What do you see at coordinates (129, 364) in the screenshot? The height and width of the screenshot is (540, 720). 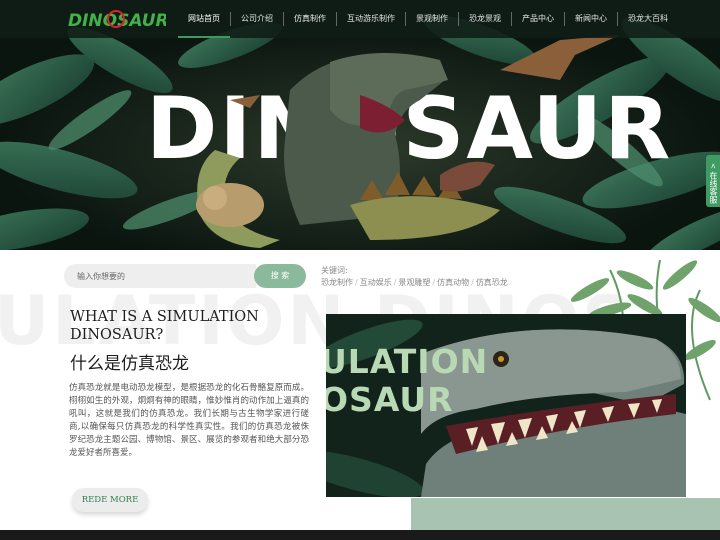 I see `intro-title-chinese: 什么是仿真恐龙` at bounding box center [129, 364].